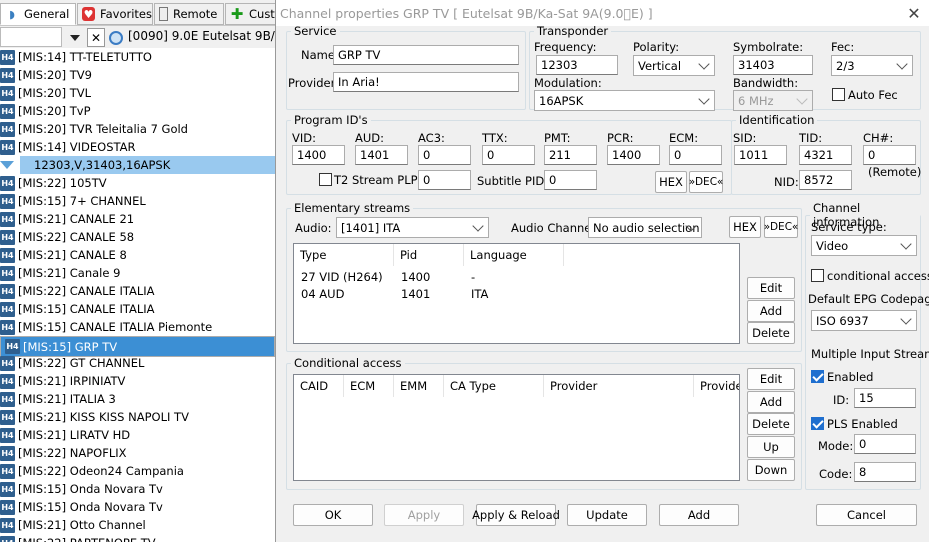 Image resolution: width=929 pixels, height=542 pixels. Describe the element at coordinates (817, 275) in the screenshot. I see `conditional-access-checkbox` at that location.